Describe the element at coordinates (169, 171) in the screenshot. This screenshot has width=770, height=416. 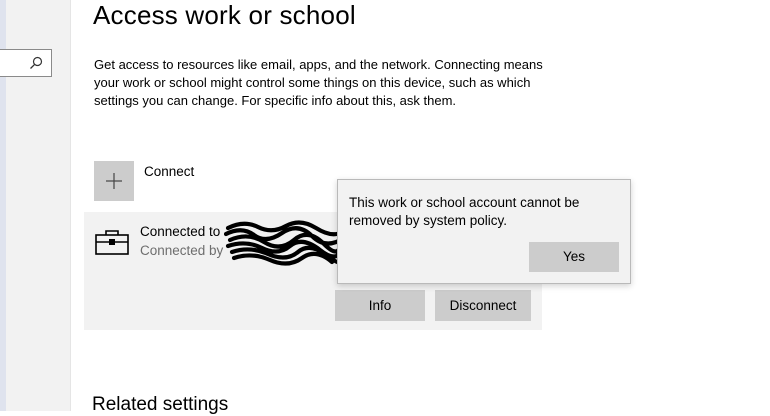
I see `connect-label: Connect` at that location.